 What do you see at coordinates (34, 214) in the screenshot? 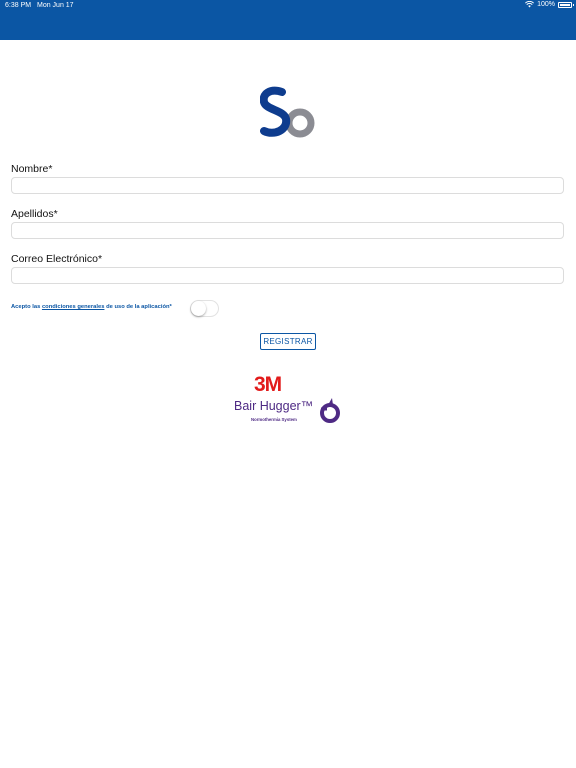
I see `apellidos-label: Apellidos*` at bounding box center [34, 214].